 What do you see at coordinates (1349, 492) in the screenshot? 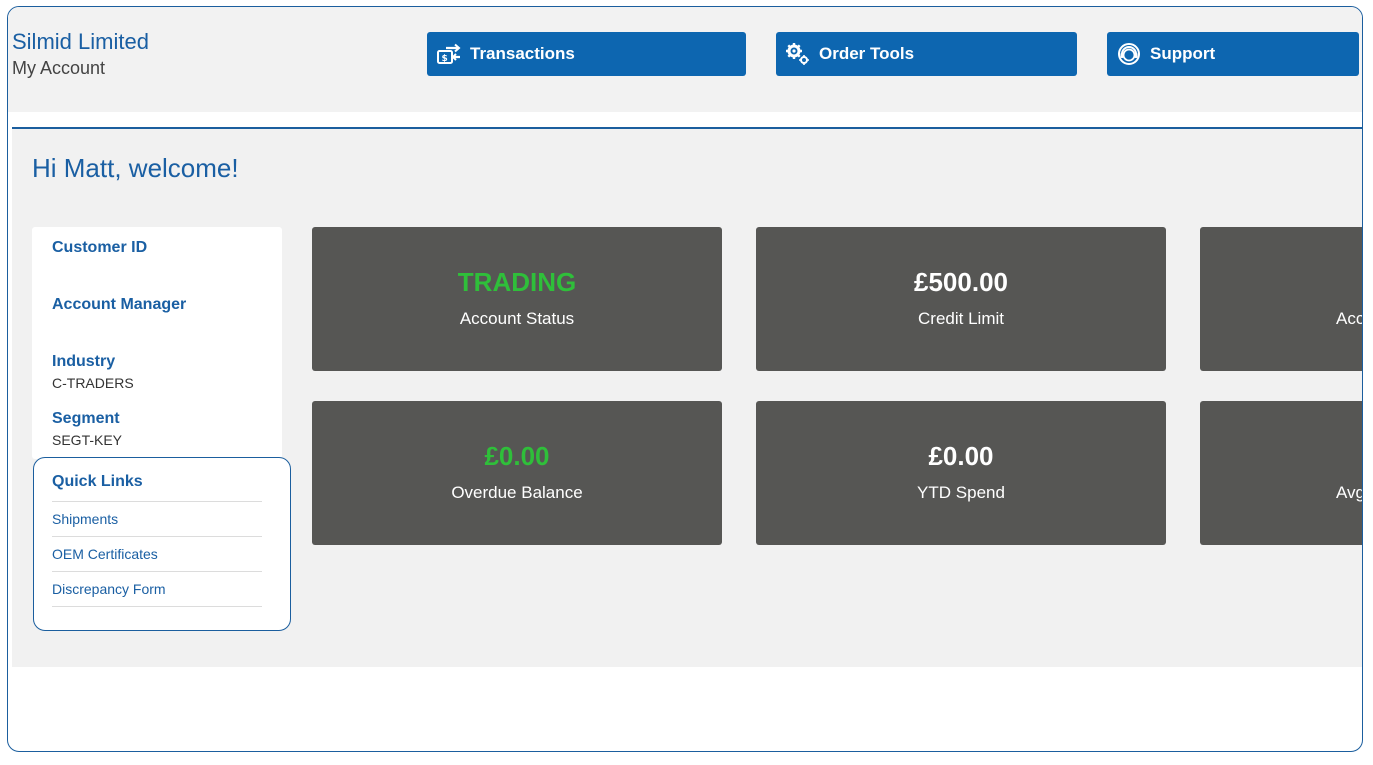
I see `average-tile-label: Avg` at bounding box center [1349, 492].